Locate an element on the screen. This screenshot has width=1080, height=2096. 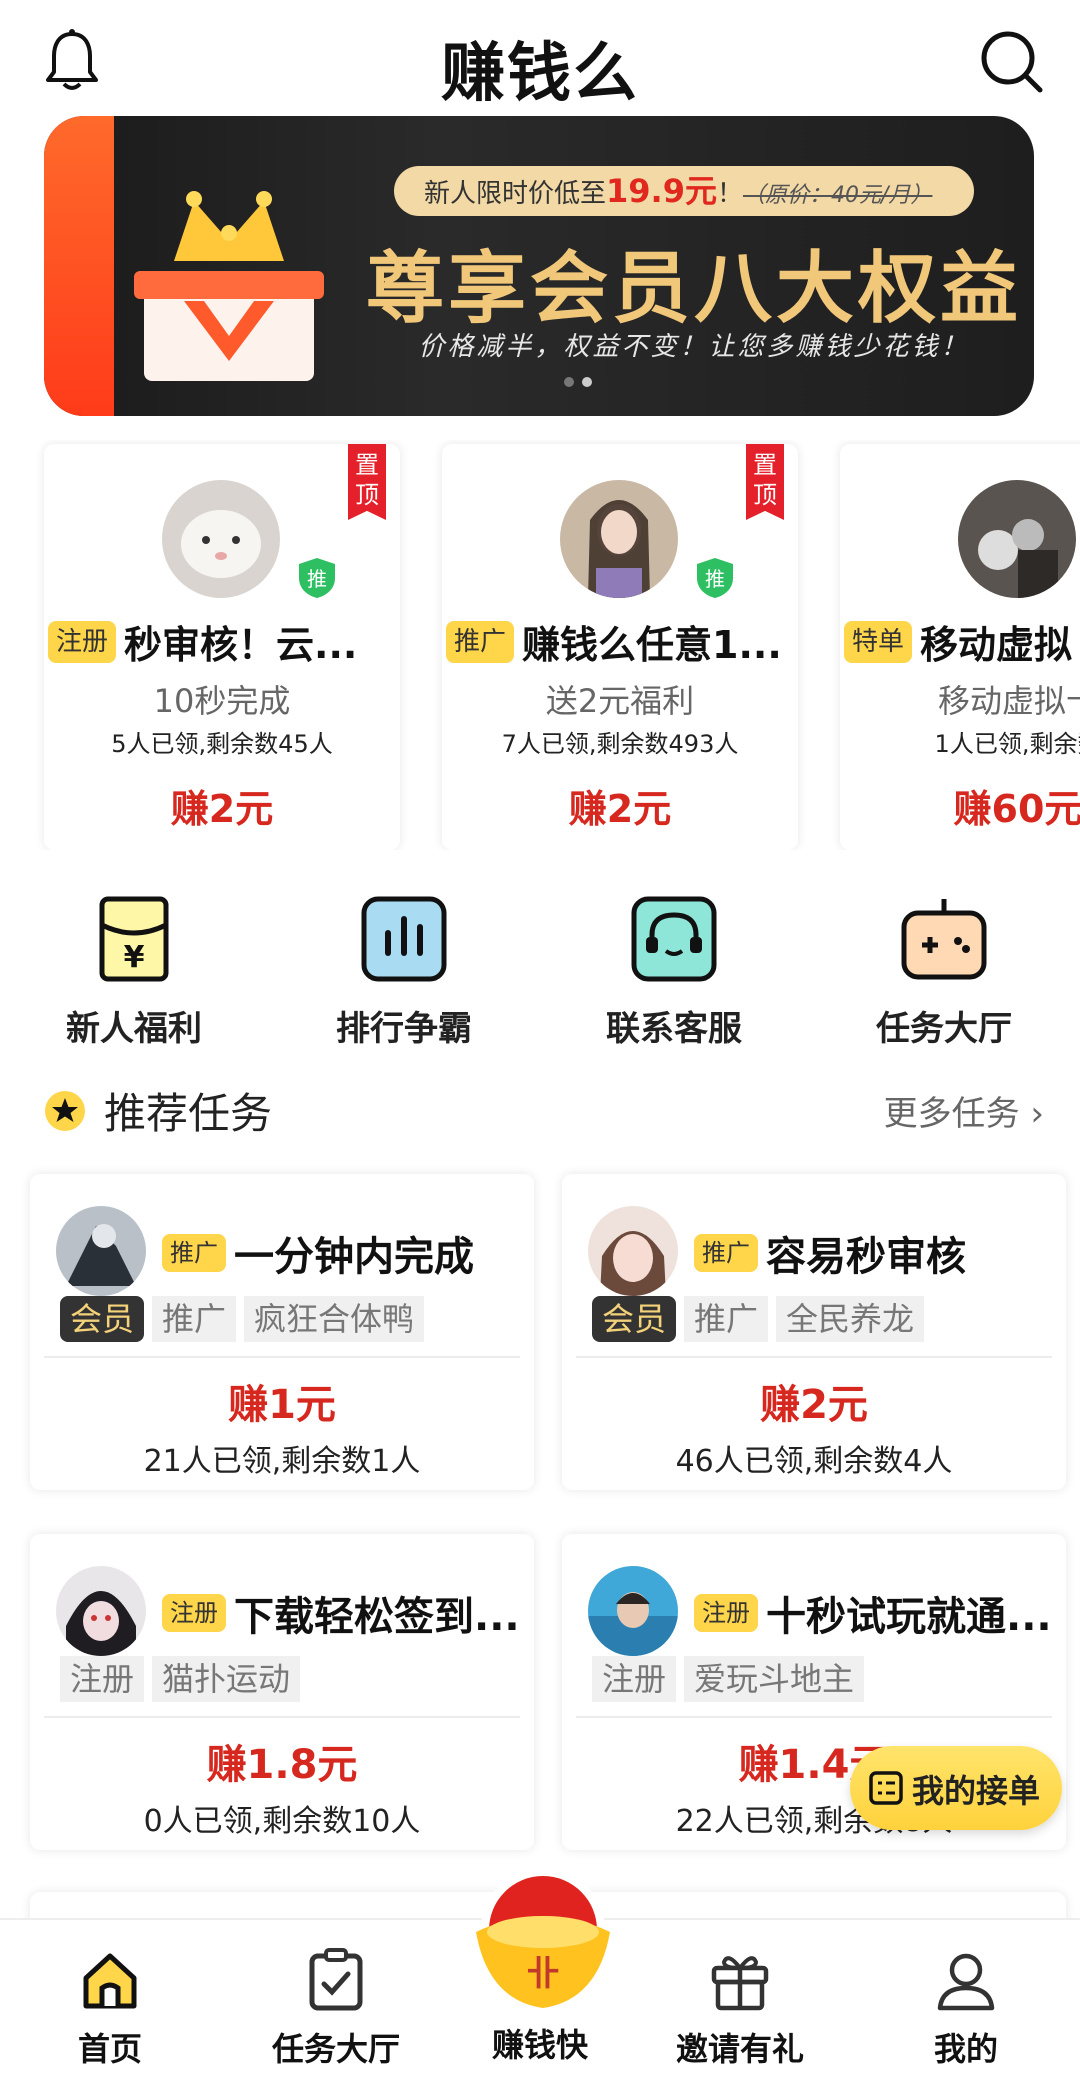
task-title-line: 推广 容易秒审核 is located at coordinates (879, 1253).